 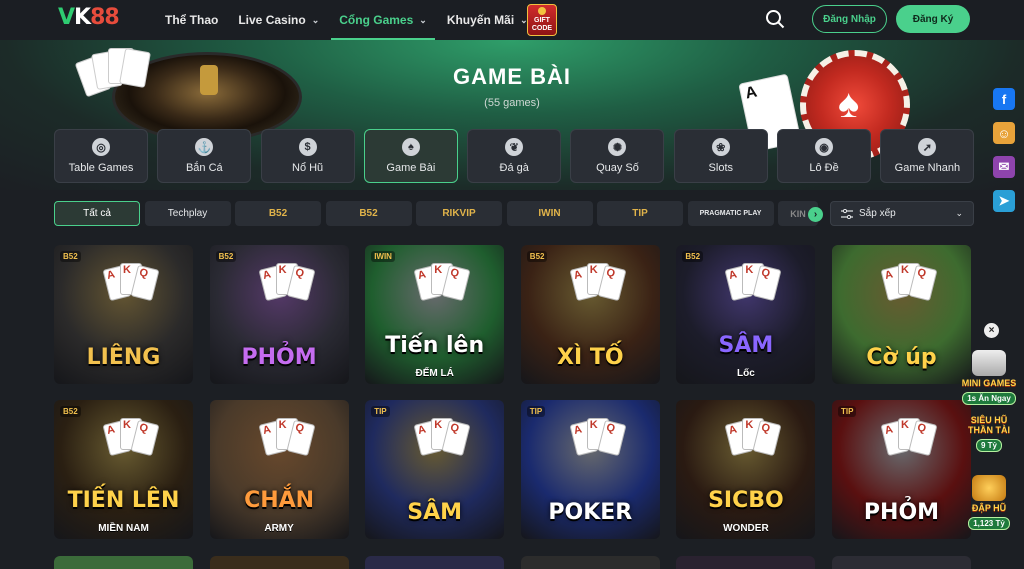 What do you see at coordinates (590, 512) in the screenshot?
I see `game-title: POKER` at bounding box center [590, 512].